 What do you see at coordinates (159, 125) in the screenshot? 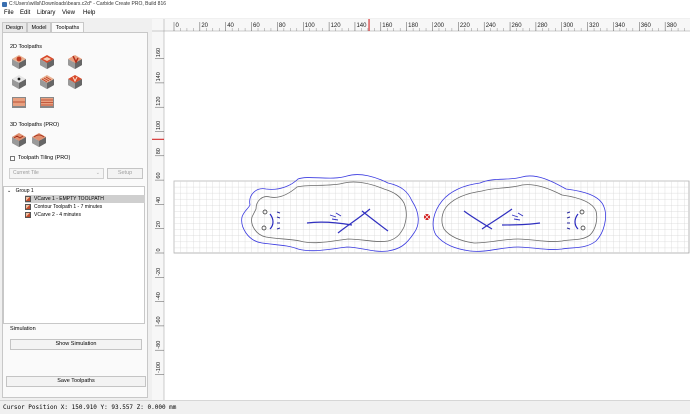
I see `ruler-y-label: 100` at bounding box center [159, 125].